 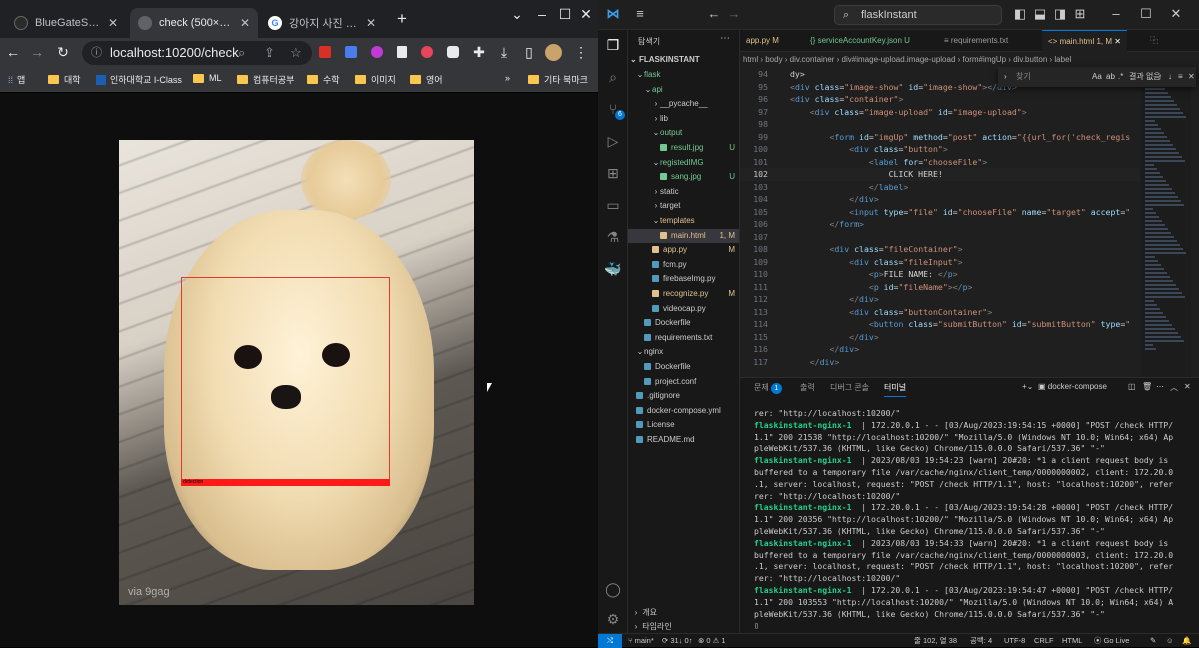 What do you see at coordinates (613, 589) in the screenshot?
I see `account-icon: ◯` at bounding box center [613, 589].